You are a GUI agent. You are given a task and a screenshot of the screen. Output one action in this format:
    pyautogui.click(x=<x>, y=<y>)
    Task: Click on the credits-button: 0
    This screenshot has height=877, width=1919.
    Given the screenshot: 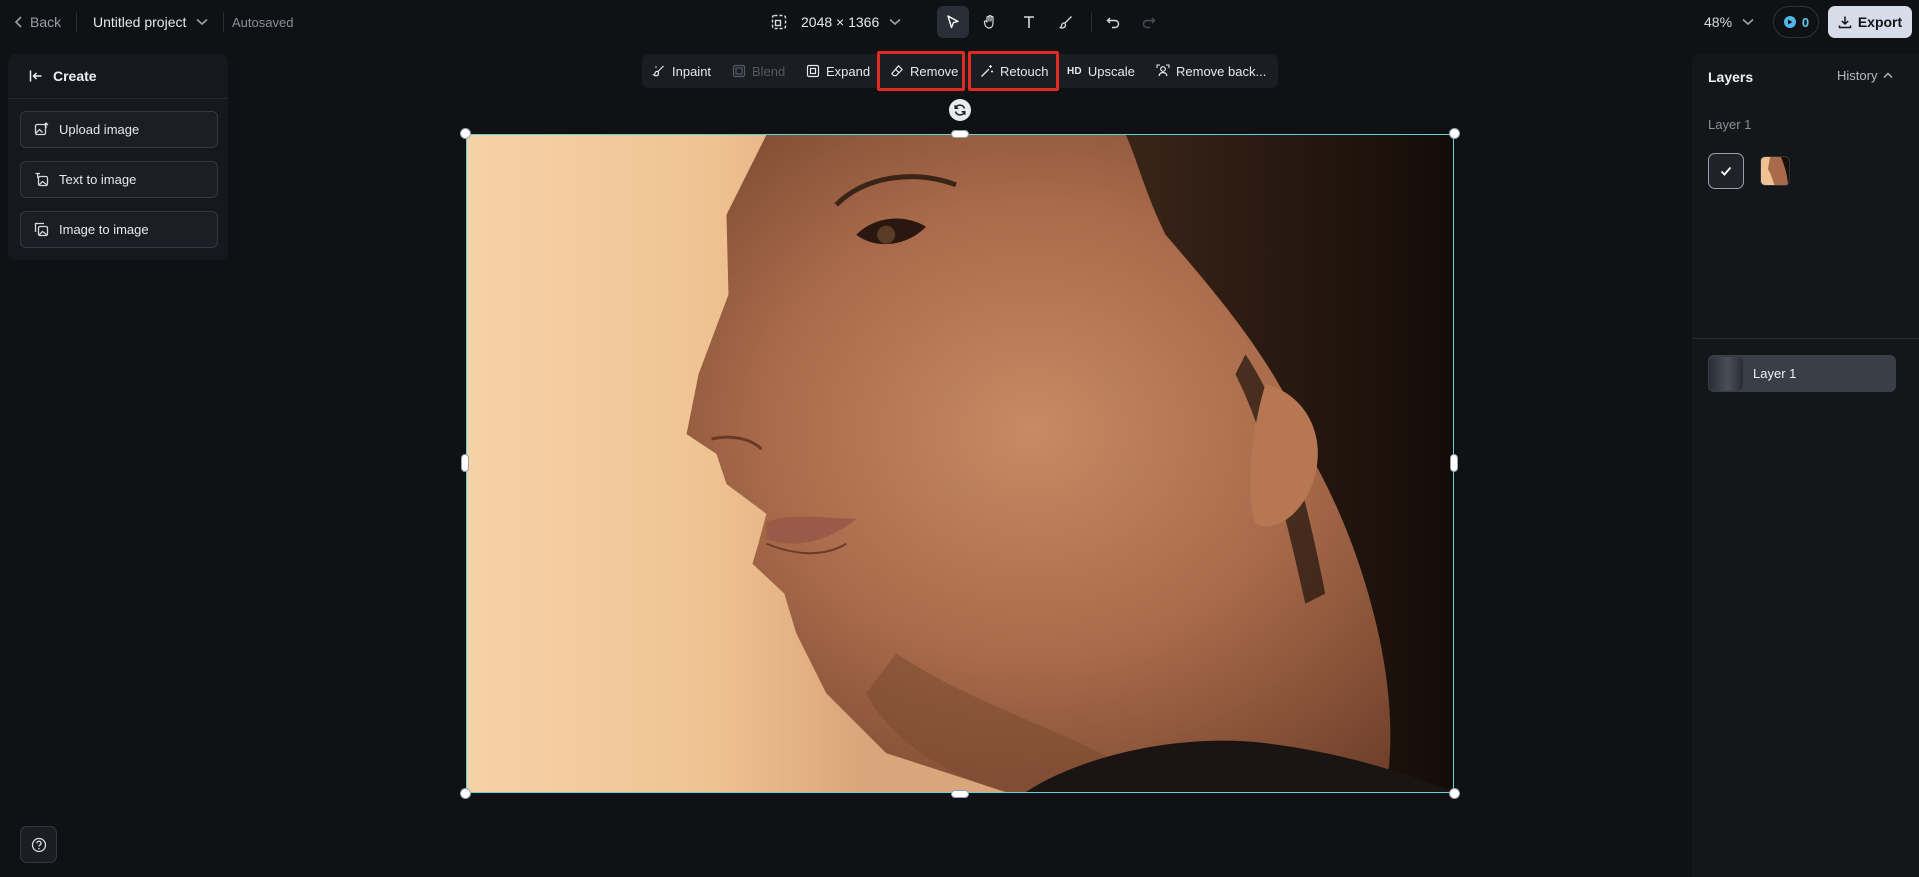 What is the action you would take?
    pyautogui.click(x=1796, y=22)
    